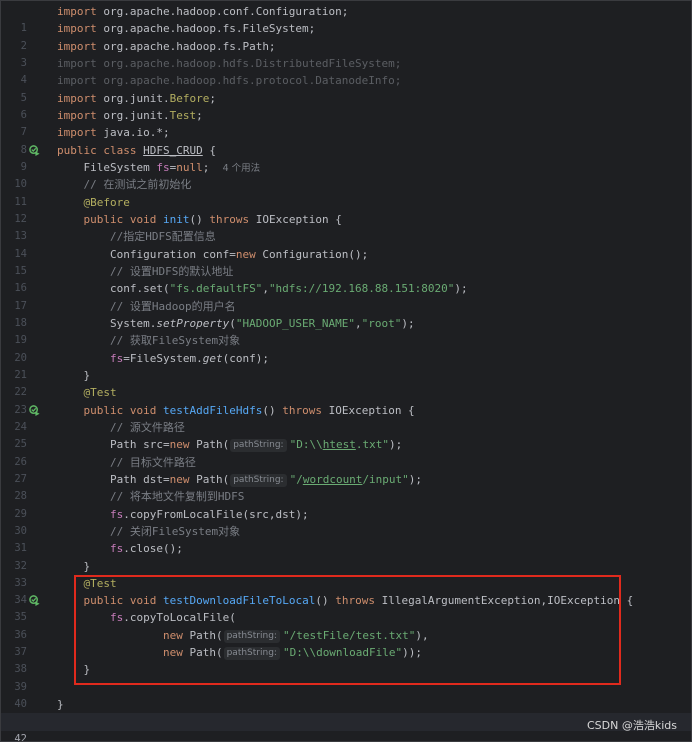 This screenshot has width=692, height=742. What do you see at coordinates (173, 150) in the screenshot?
I see `class-name: HDFS_CRUD` at bounding box center [173, 150].